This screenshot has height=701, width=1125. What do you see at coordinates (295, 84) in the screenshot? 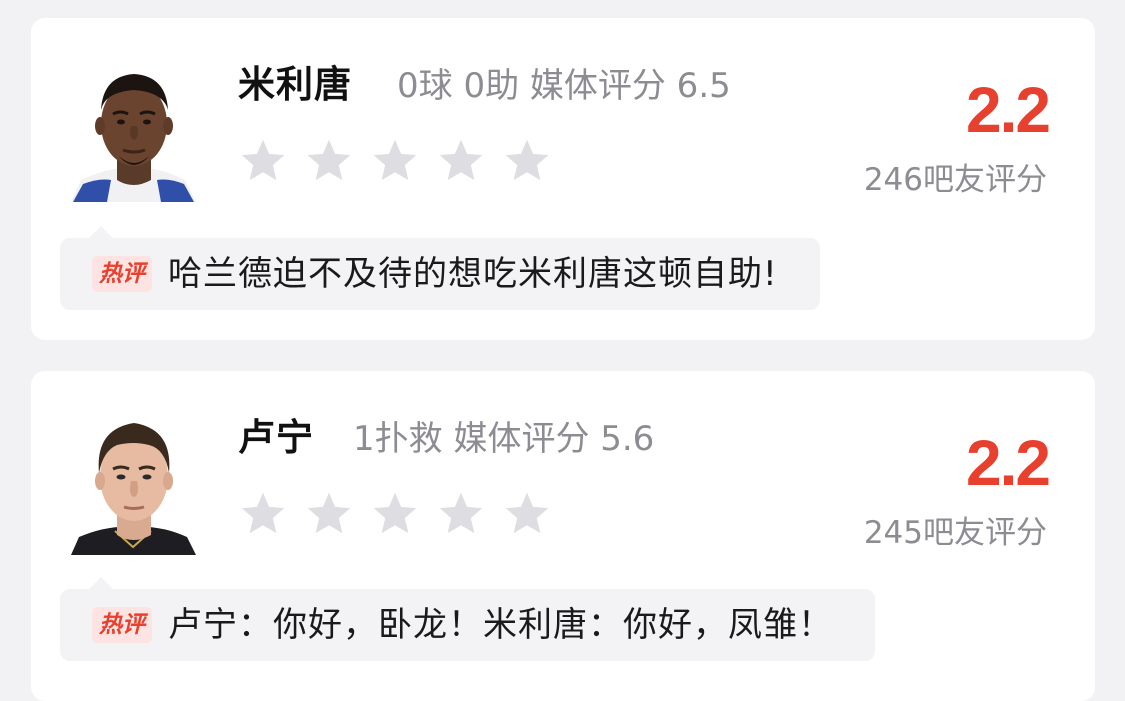
I see `player-name: 米利唐` at bounding box center [295, 84].